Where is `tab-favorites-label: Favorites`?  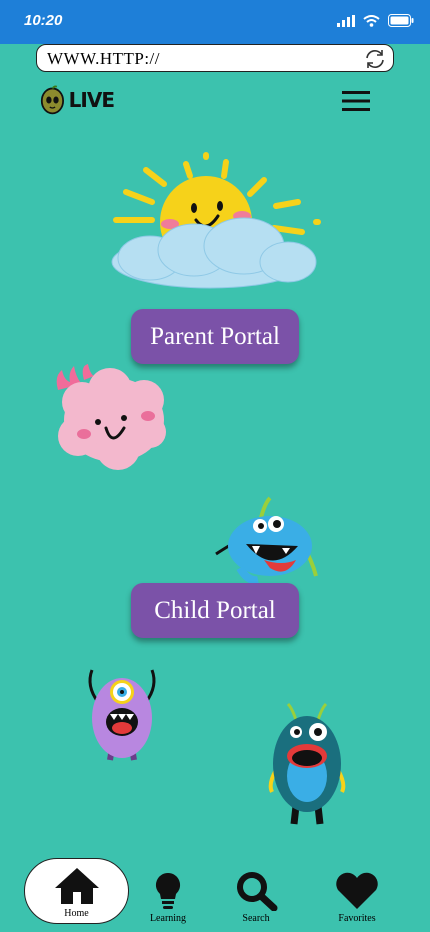
tab-favorites-label: Favorites is located at coordinates (357, 918).